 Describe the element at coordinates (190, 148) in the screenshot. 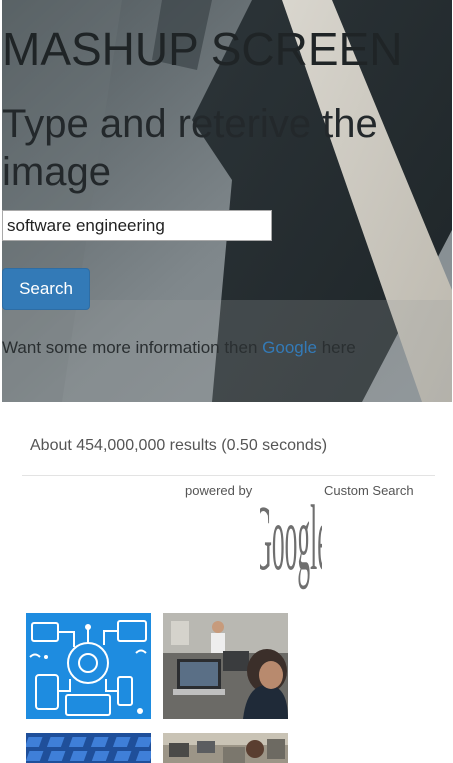

I see `page-subtitle: Type and reterive the image` at that location.